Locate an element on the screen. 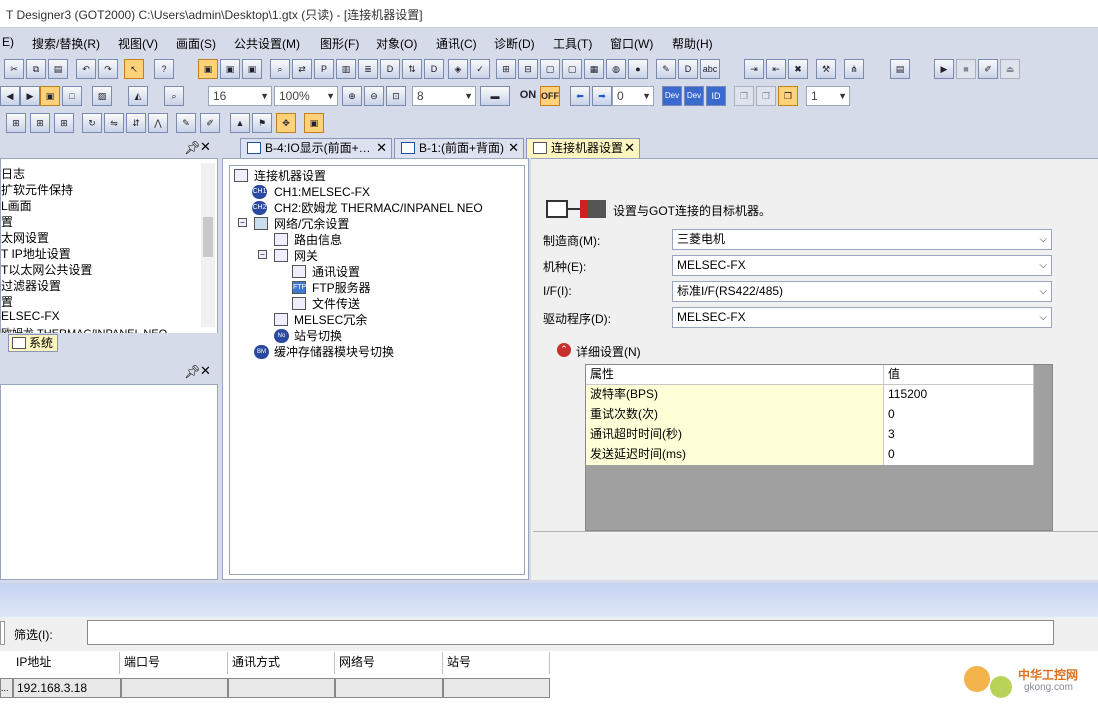 The width and height of the screenshot is (1098, 719). collapse-icon: − is located at coordinates (242, 222).